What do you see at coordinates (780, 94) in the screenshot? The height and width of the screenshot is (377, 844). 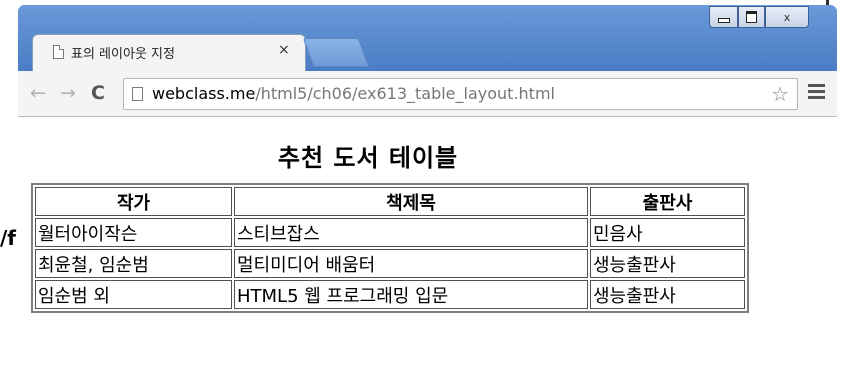 I see `bookmark-star-icon: ☆` at bounding box center [780, 94].